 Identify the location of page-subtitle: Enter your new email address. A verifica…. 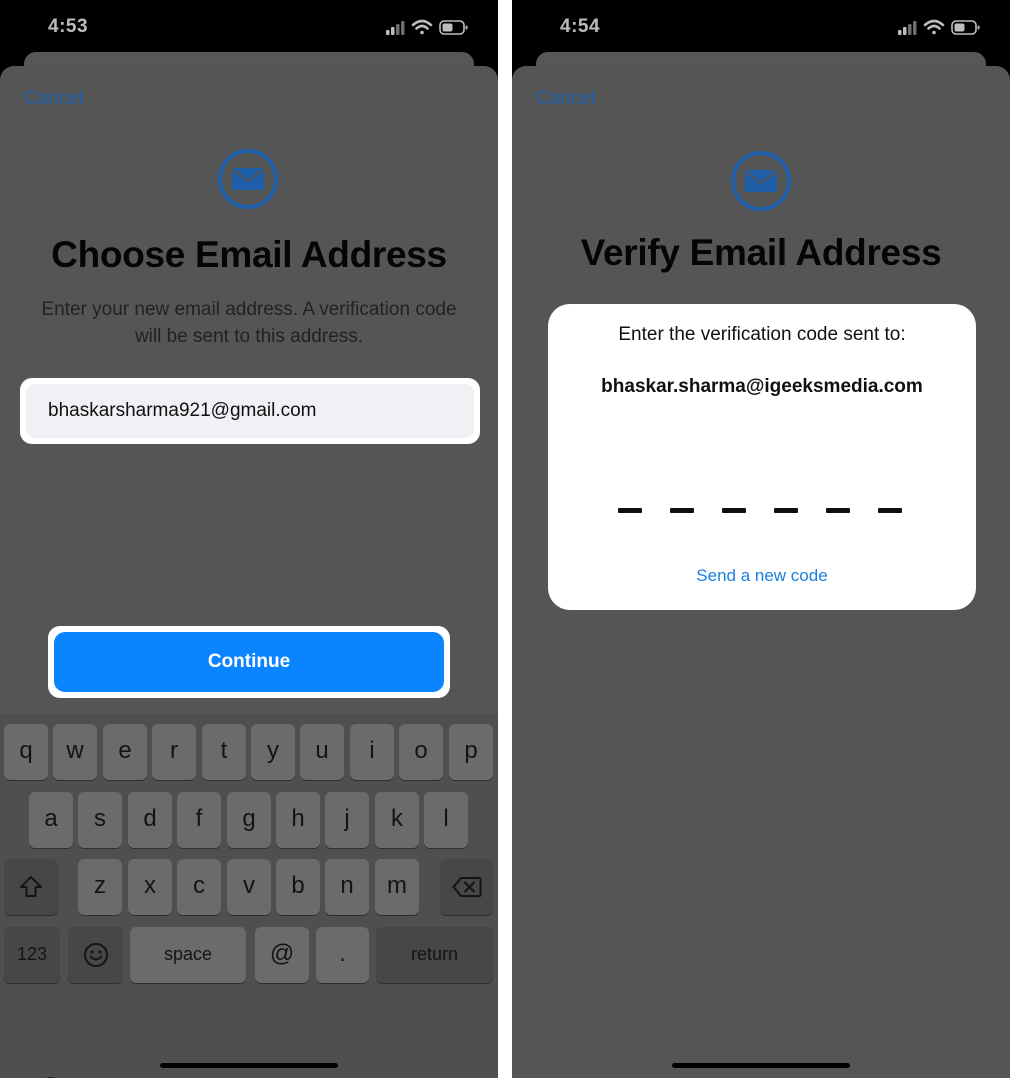
(249, 323).